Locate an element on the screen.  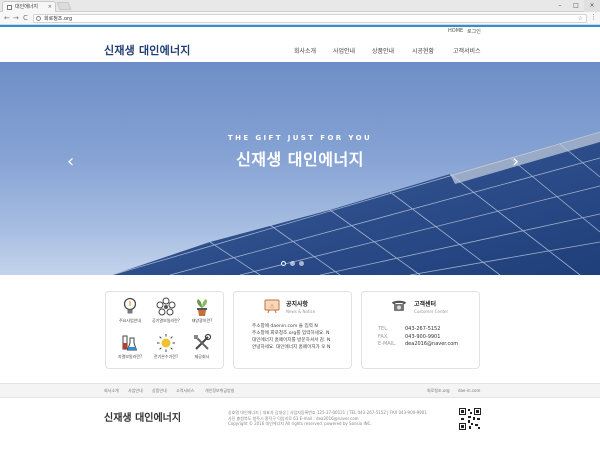
nav-item-business: 사업안내 is located at coordinates (344, 50).